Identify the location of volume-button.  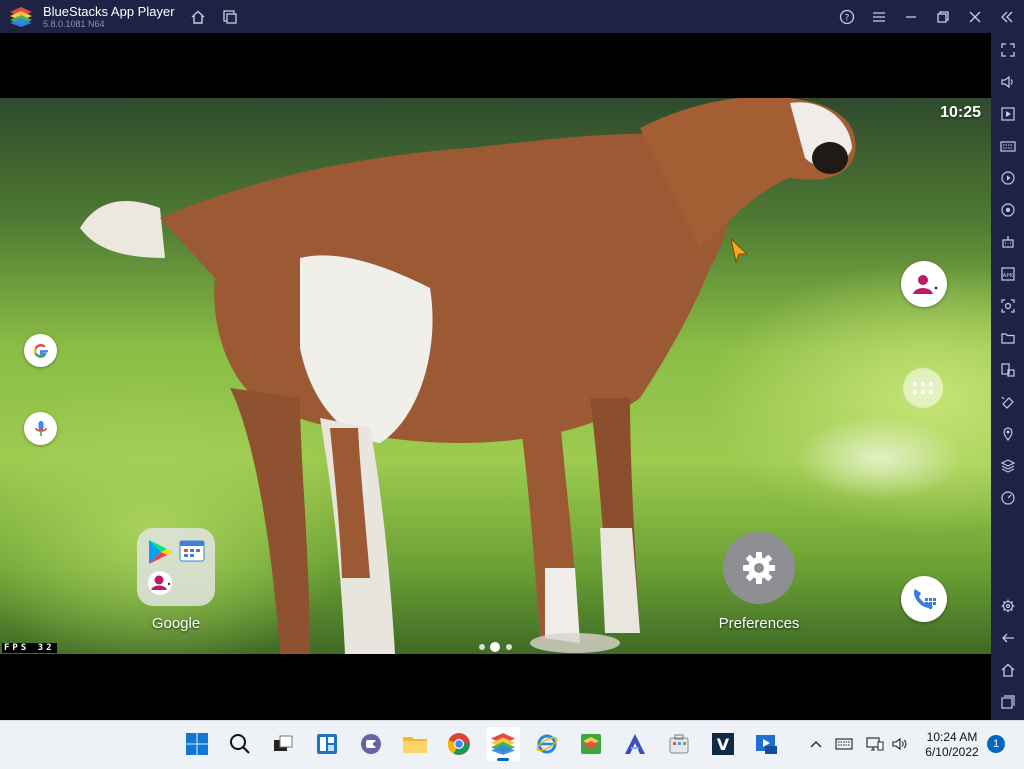
(1007, 82).